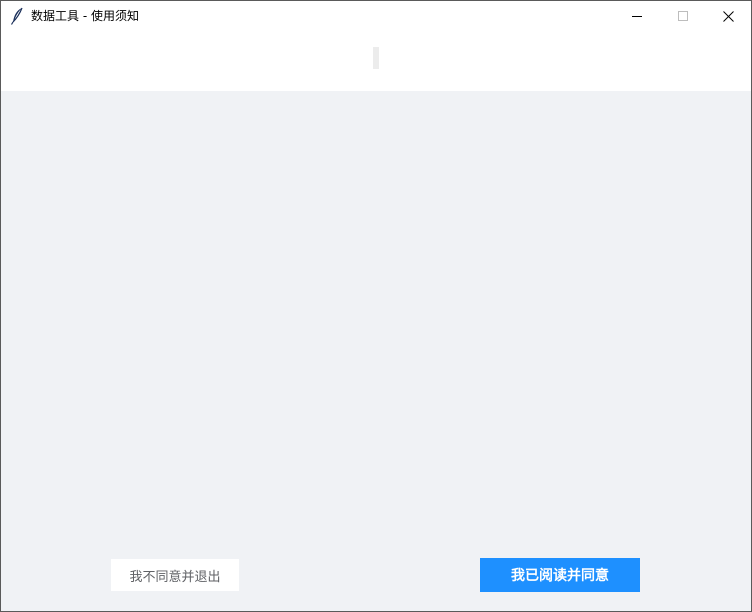 The height and width of the screenshot is (612, 752). I want to click on window-title: 数据工具 - 使用须知, so click(85, 16).